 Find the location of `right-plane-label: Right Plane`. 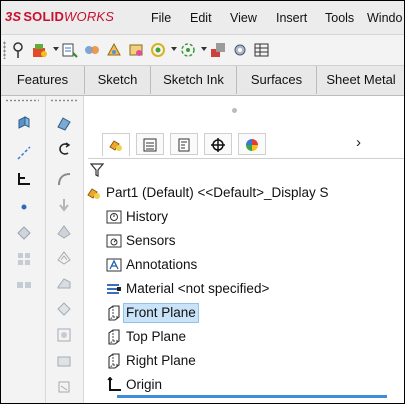

right-plane-label: Right Plane is located at coordinates (161, 360).